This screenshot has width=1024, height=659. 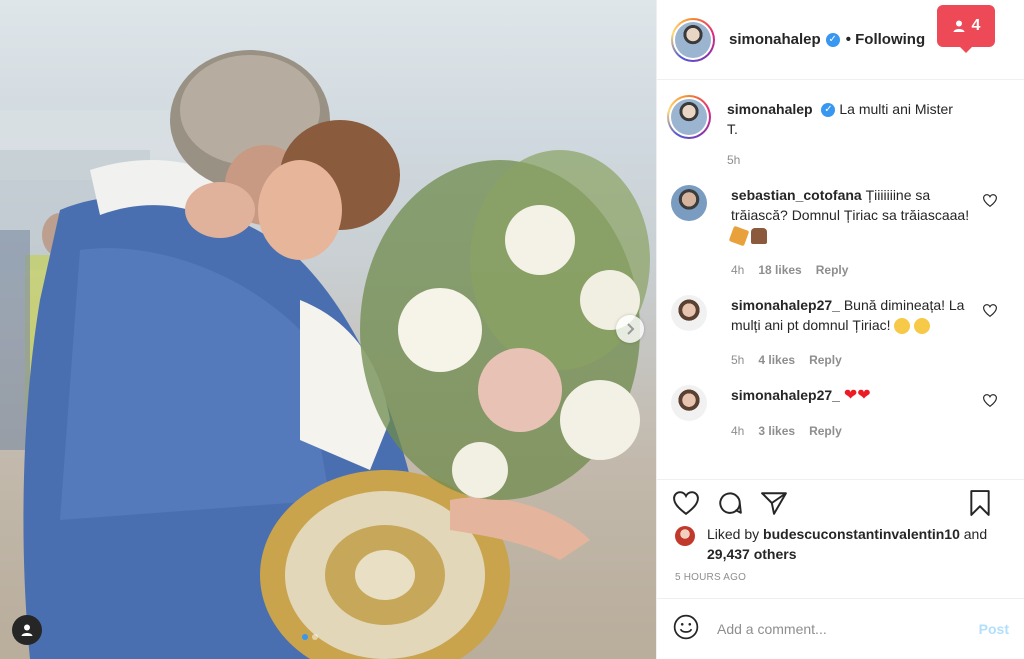 I want to click on caption-avatar-image, so click(x=689, y=117).